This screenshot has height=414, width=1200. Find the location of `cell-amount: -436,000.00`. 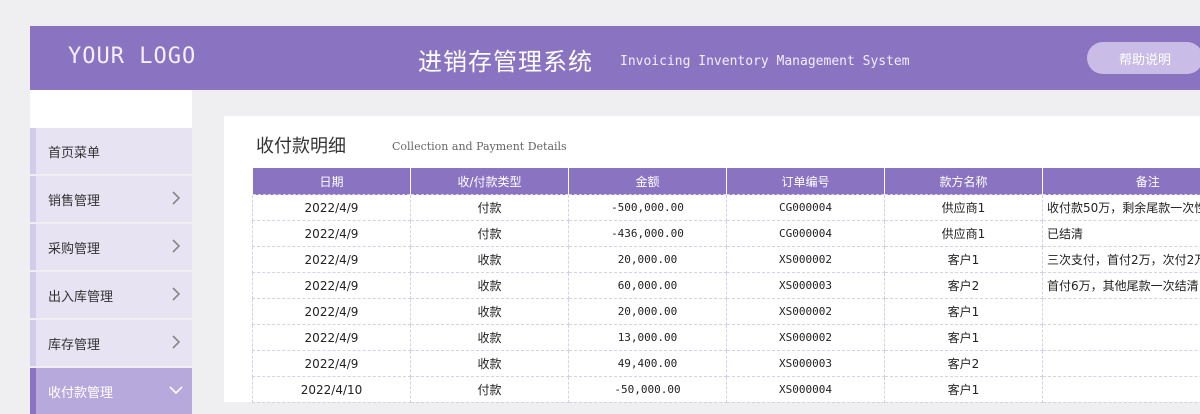

cell-amount: -436,000.00 is located at coordinates (648, 234).